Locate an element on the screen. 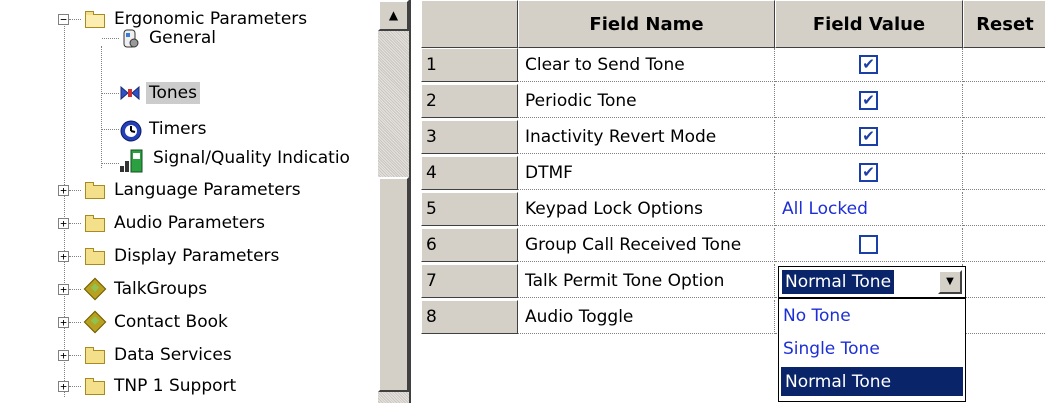 This screenshot has height=403, width=1045. tree-node-talkgroups: + TalkGroups is located at coordinates (134, 289).